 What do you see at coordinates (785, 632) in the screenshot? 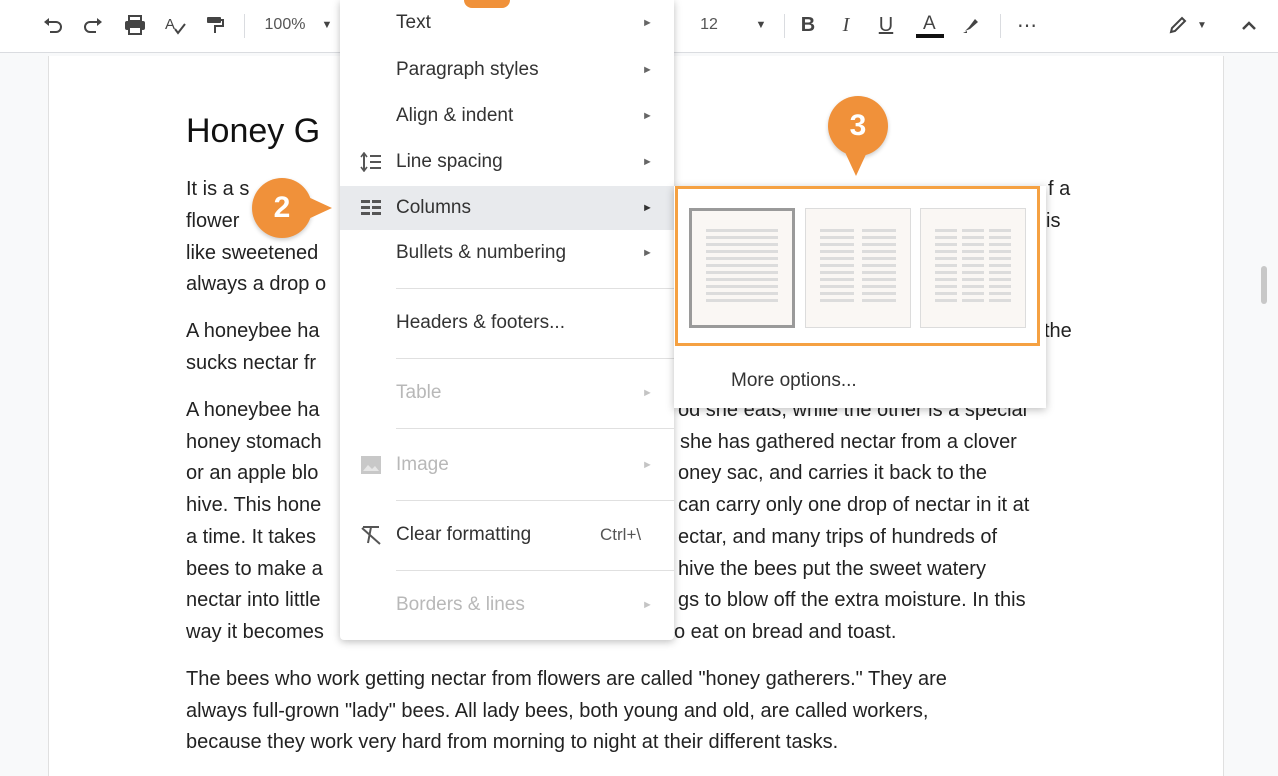
I see `paragraph-fragment: o eat on bread and toast.` at bounding box center [785, 632].